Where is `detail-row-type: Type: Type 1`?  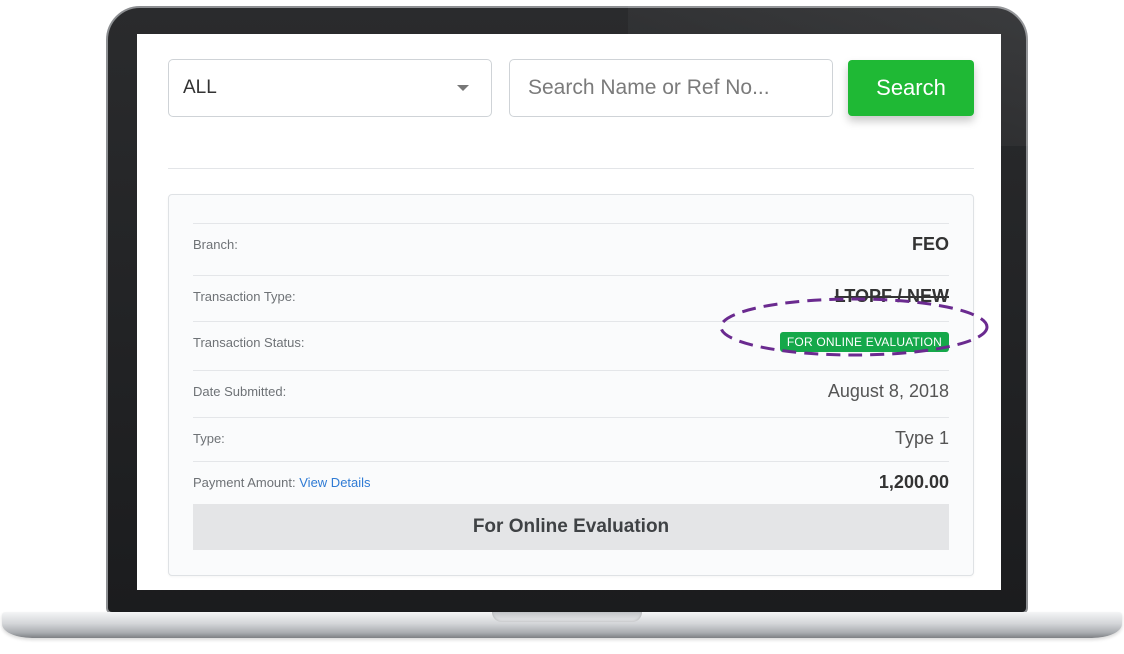
detail-row-type: Type: Type 1 is located at coordinates (571, 437).